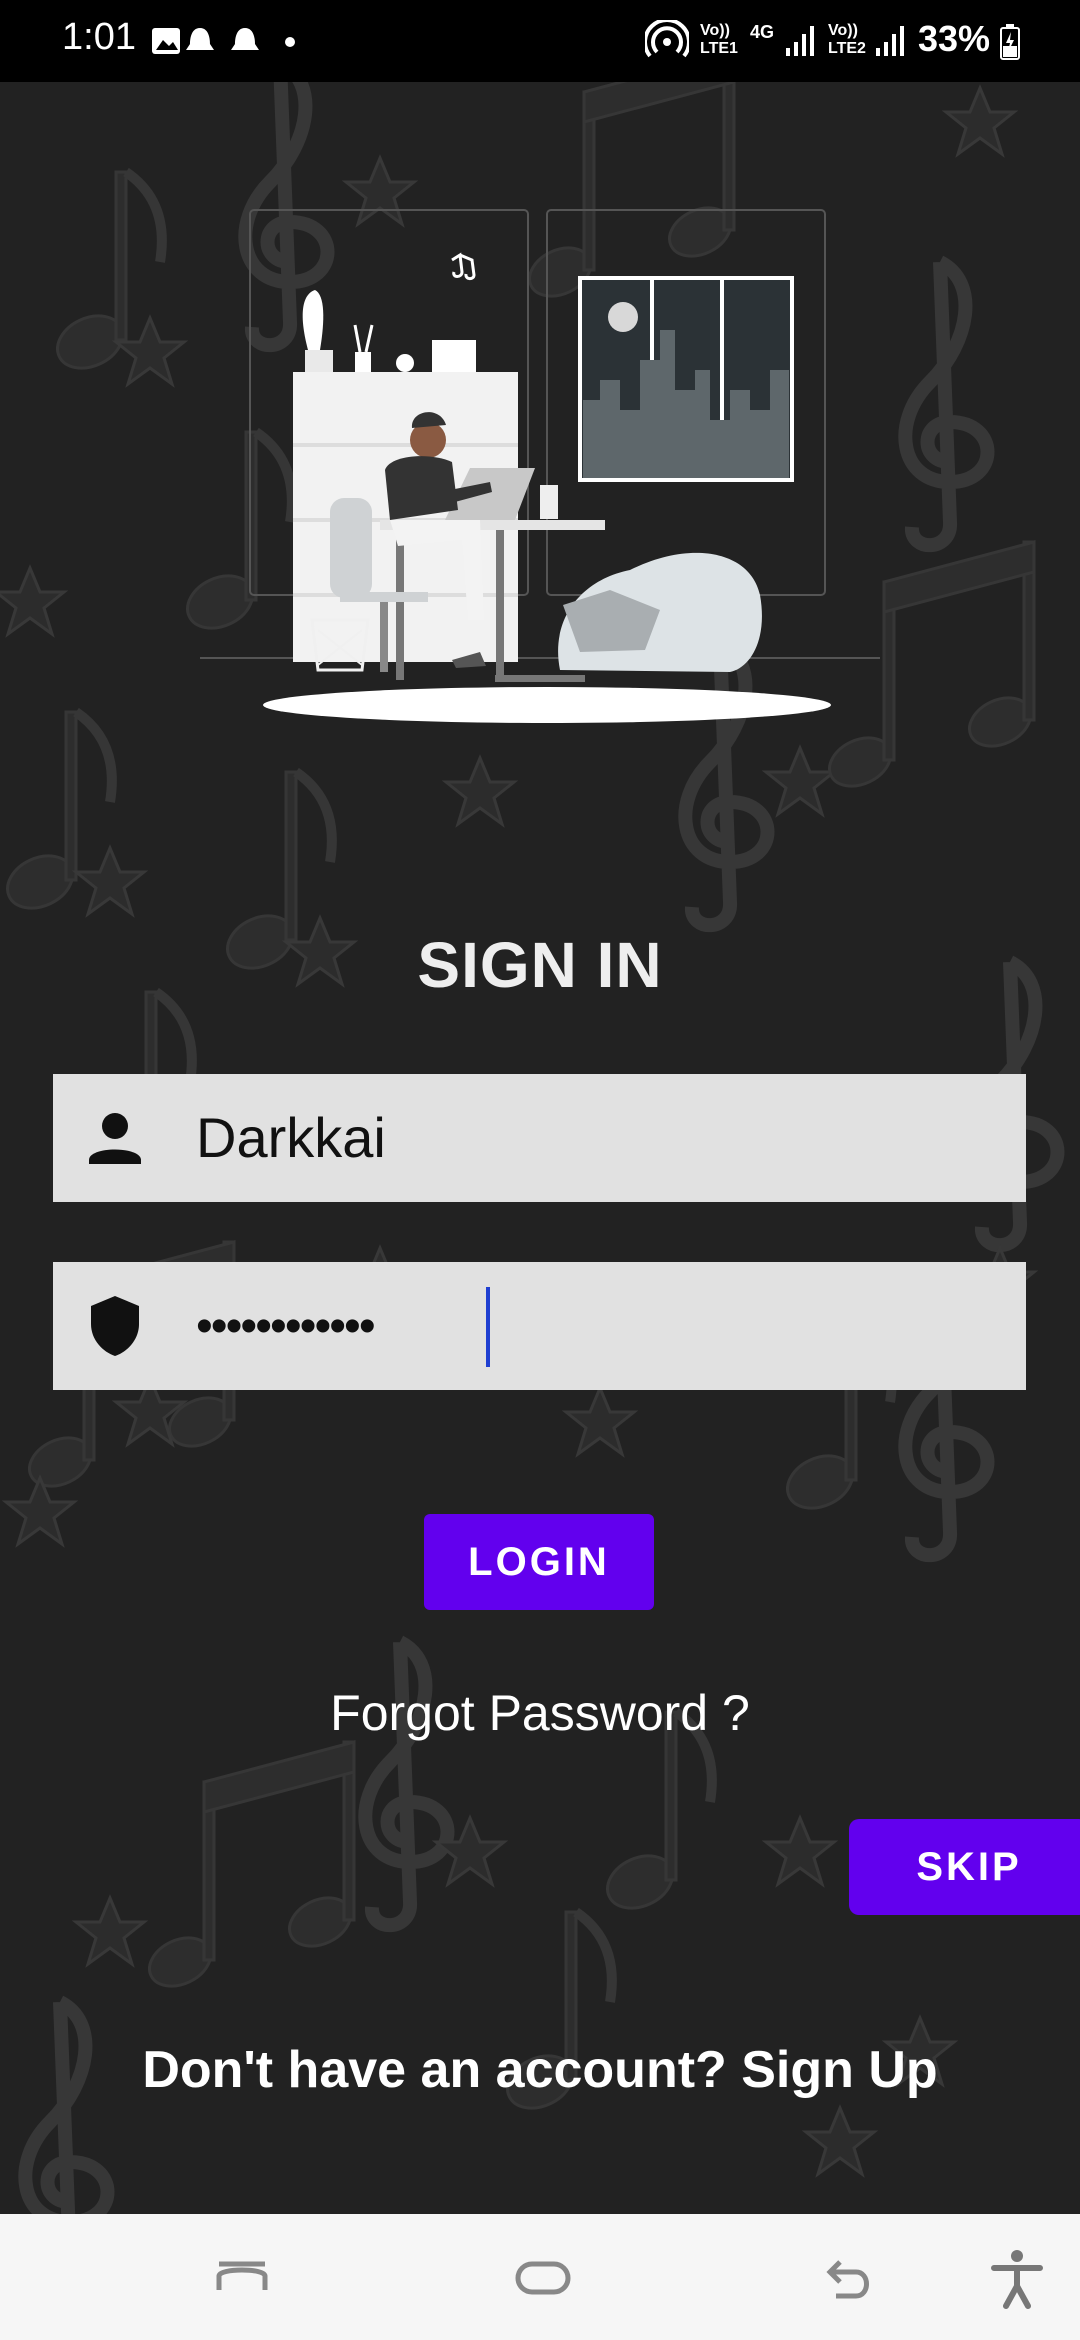  Describe the element at coordinates (762, 32) in the screenshot. I see `network-type-label: 4G` at that location.